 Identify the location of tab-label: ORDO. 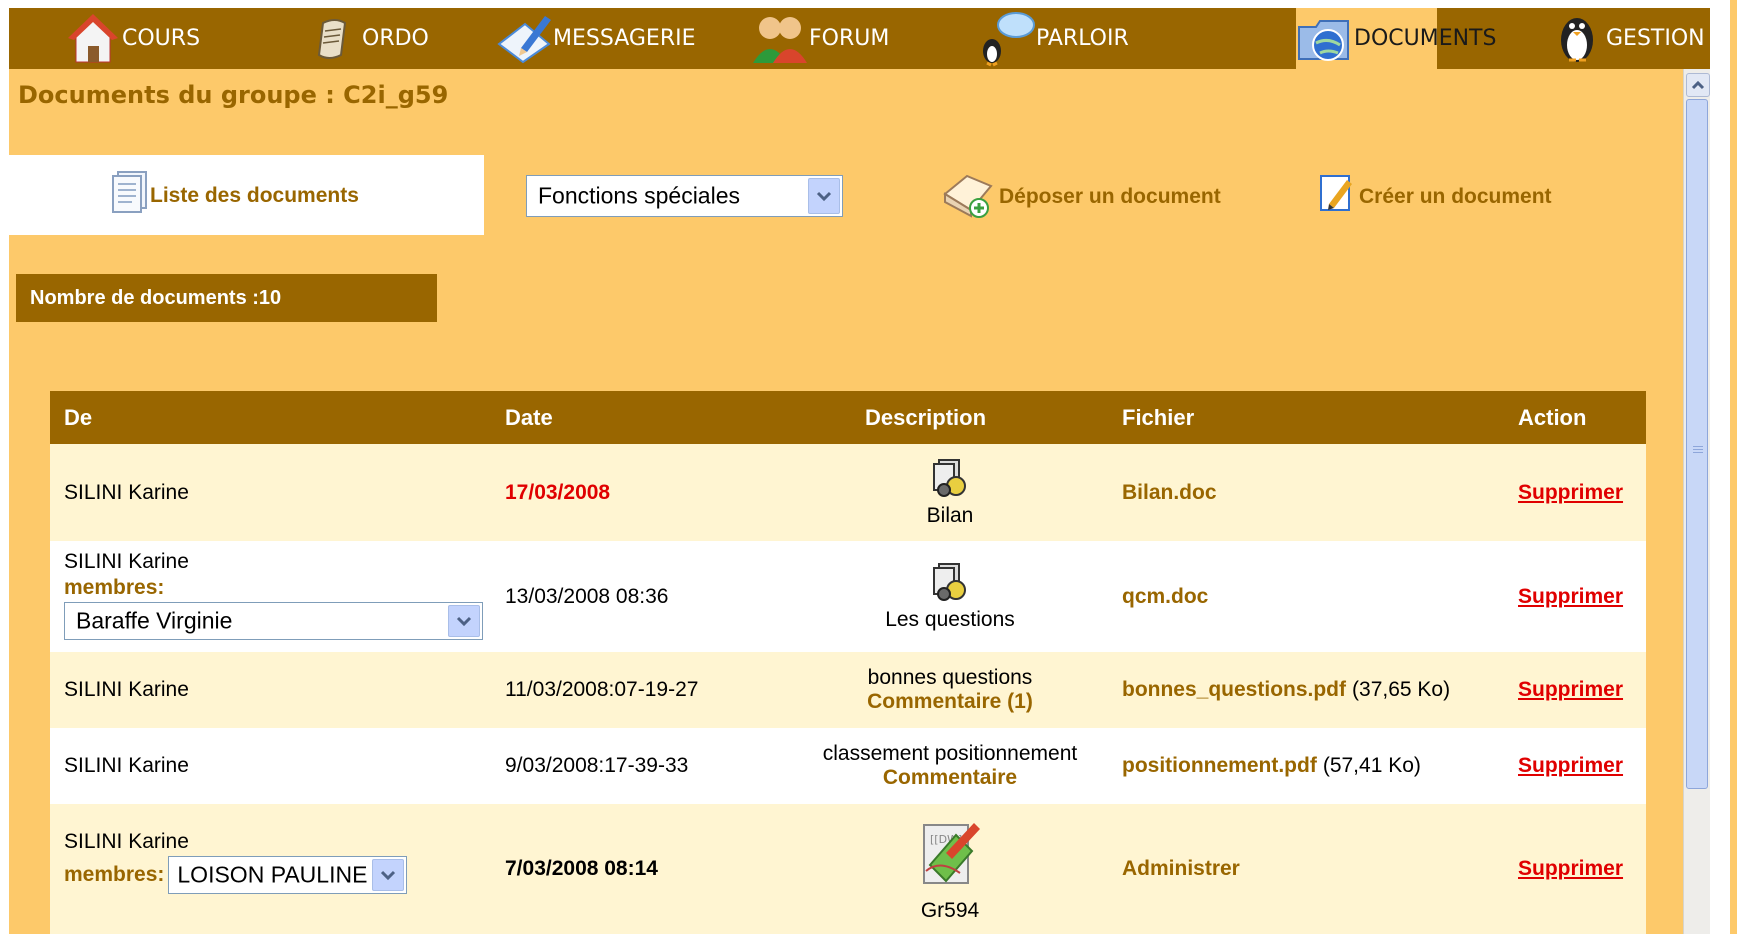
(395, 38).